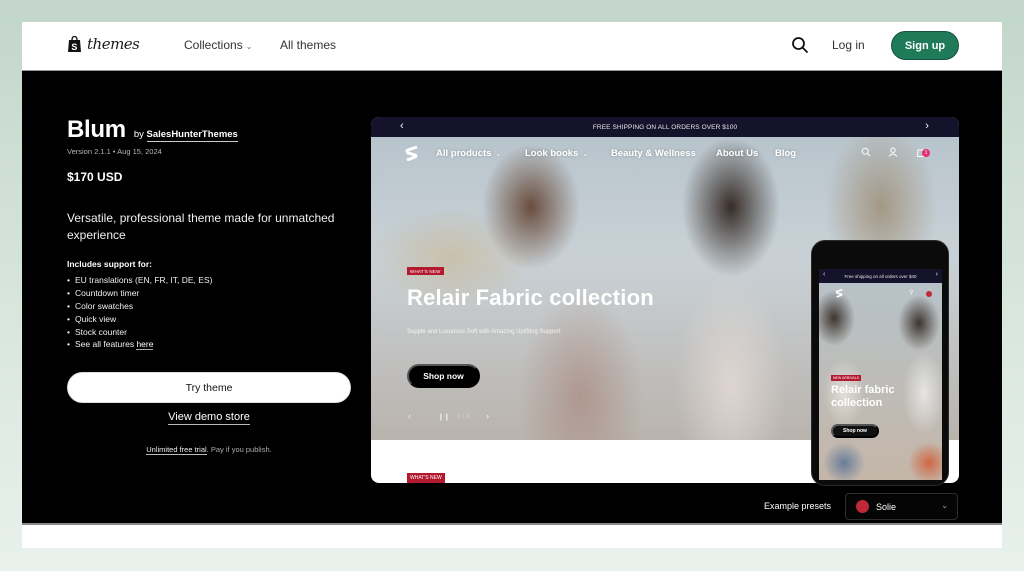 The image size is (1024, 571). What do you see at coordinates (192, 135) in the screenshot?
I see `author-link: SalesHunterThemes` at bounding box center [192, 135].